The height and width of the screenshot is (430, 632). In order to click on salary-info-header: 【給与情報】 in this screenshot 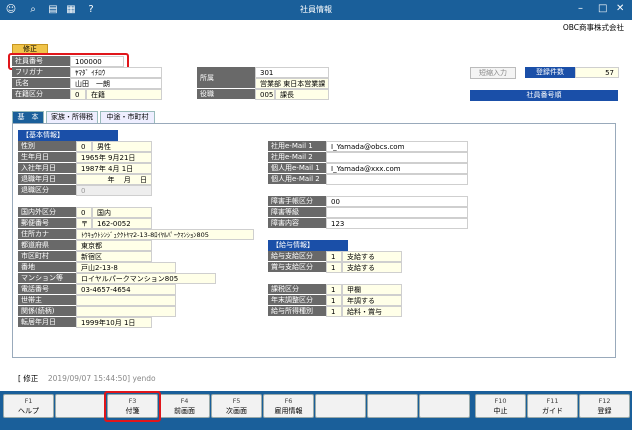, I will do `click(308, 245)`.